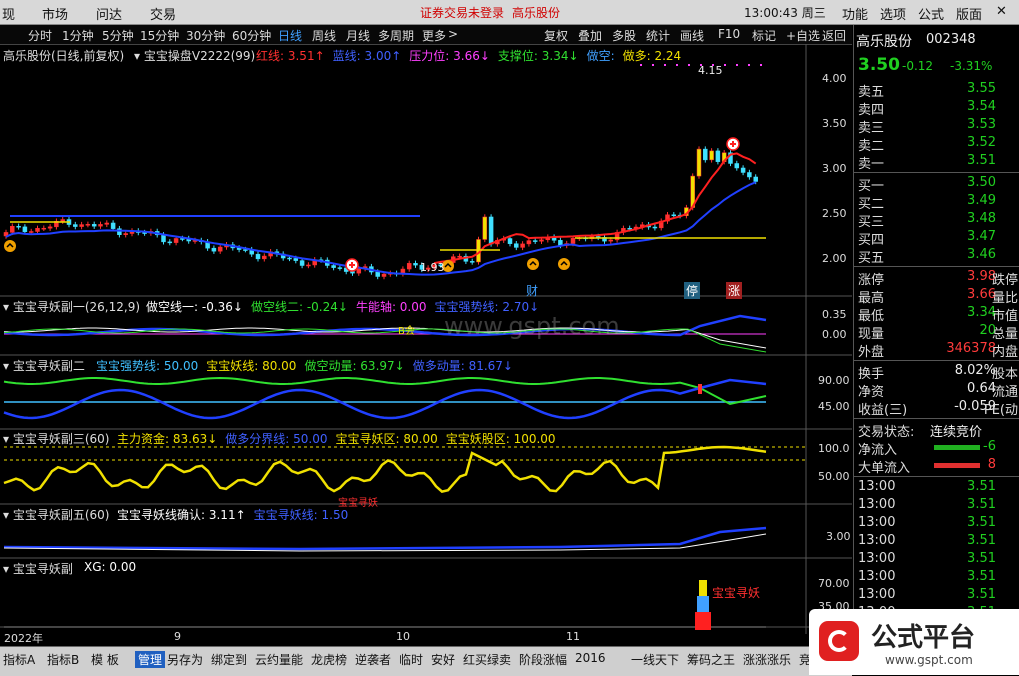  I want to click on menu-item-trade: 交易, so click(163, 13).